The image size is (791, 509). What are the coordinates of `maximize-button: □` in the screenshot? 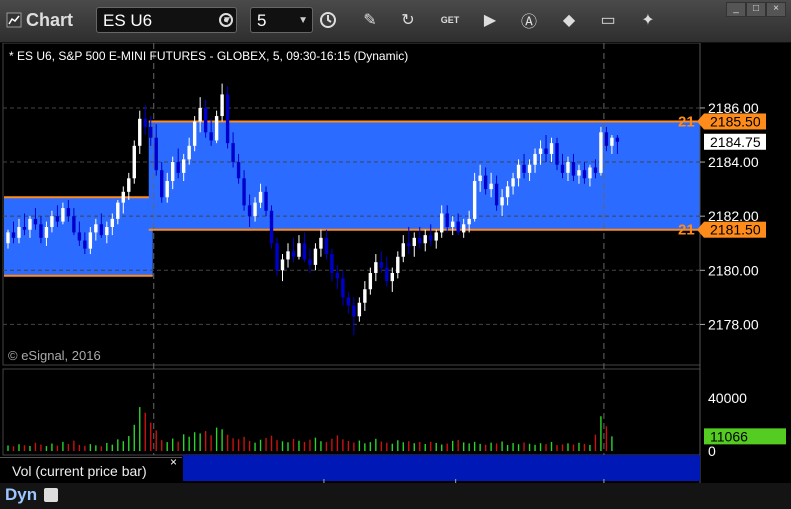 It's located at (756, 9).